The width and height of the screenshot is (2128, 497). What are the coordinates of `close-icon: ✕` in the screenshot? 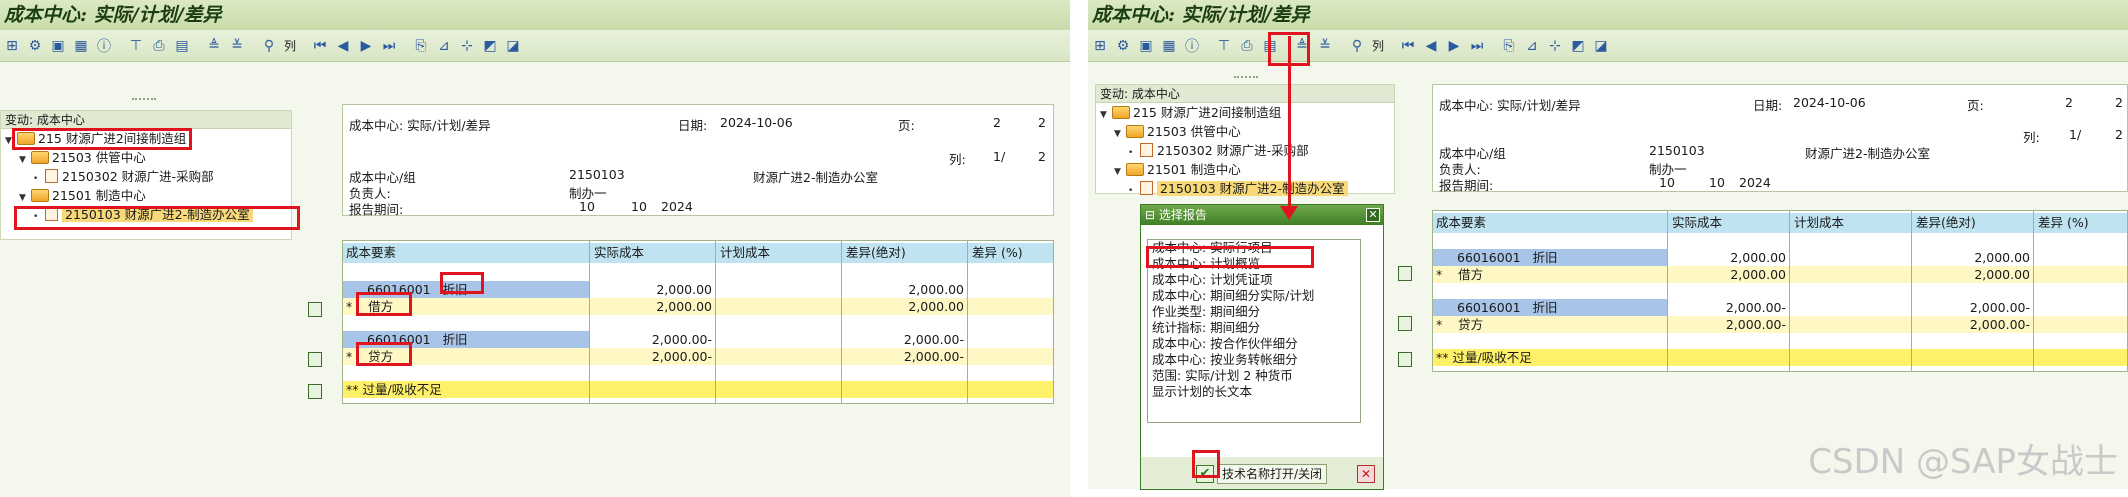 It's located at (1366, 474).